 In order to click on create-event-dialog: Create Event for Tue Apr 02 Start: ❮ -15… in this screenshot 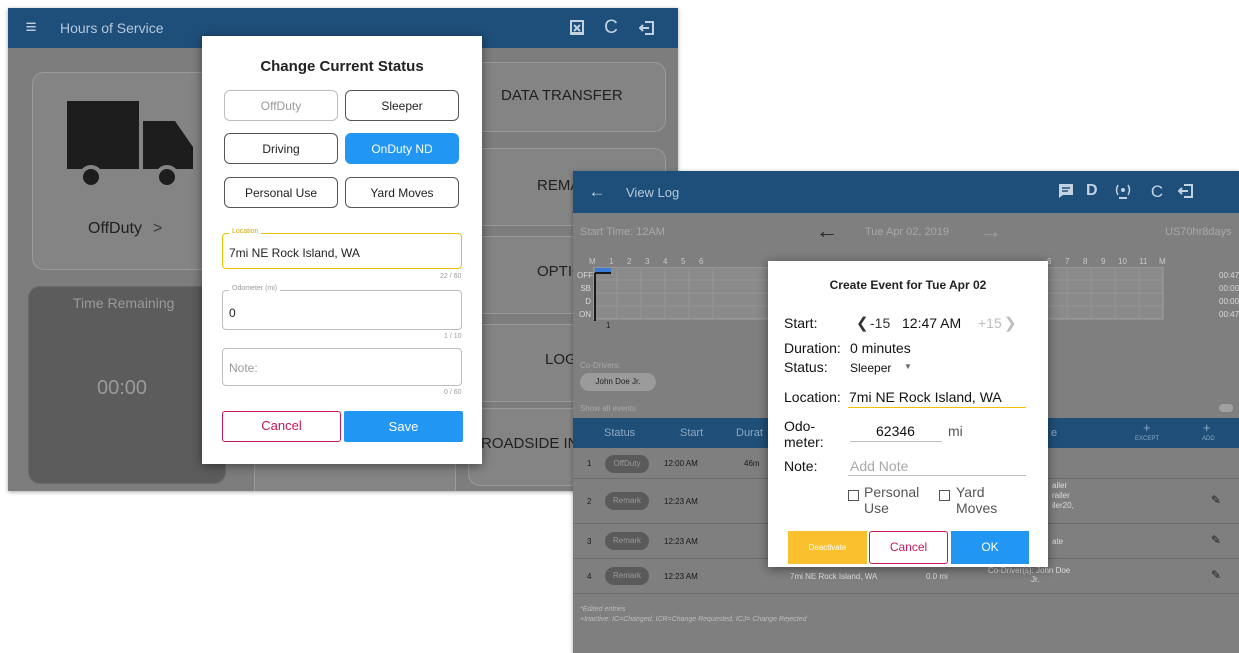, I will do `click(908, 414)`.